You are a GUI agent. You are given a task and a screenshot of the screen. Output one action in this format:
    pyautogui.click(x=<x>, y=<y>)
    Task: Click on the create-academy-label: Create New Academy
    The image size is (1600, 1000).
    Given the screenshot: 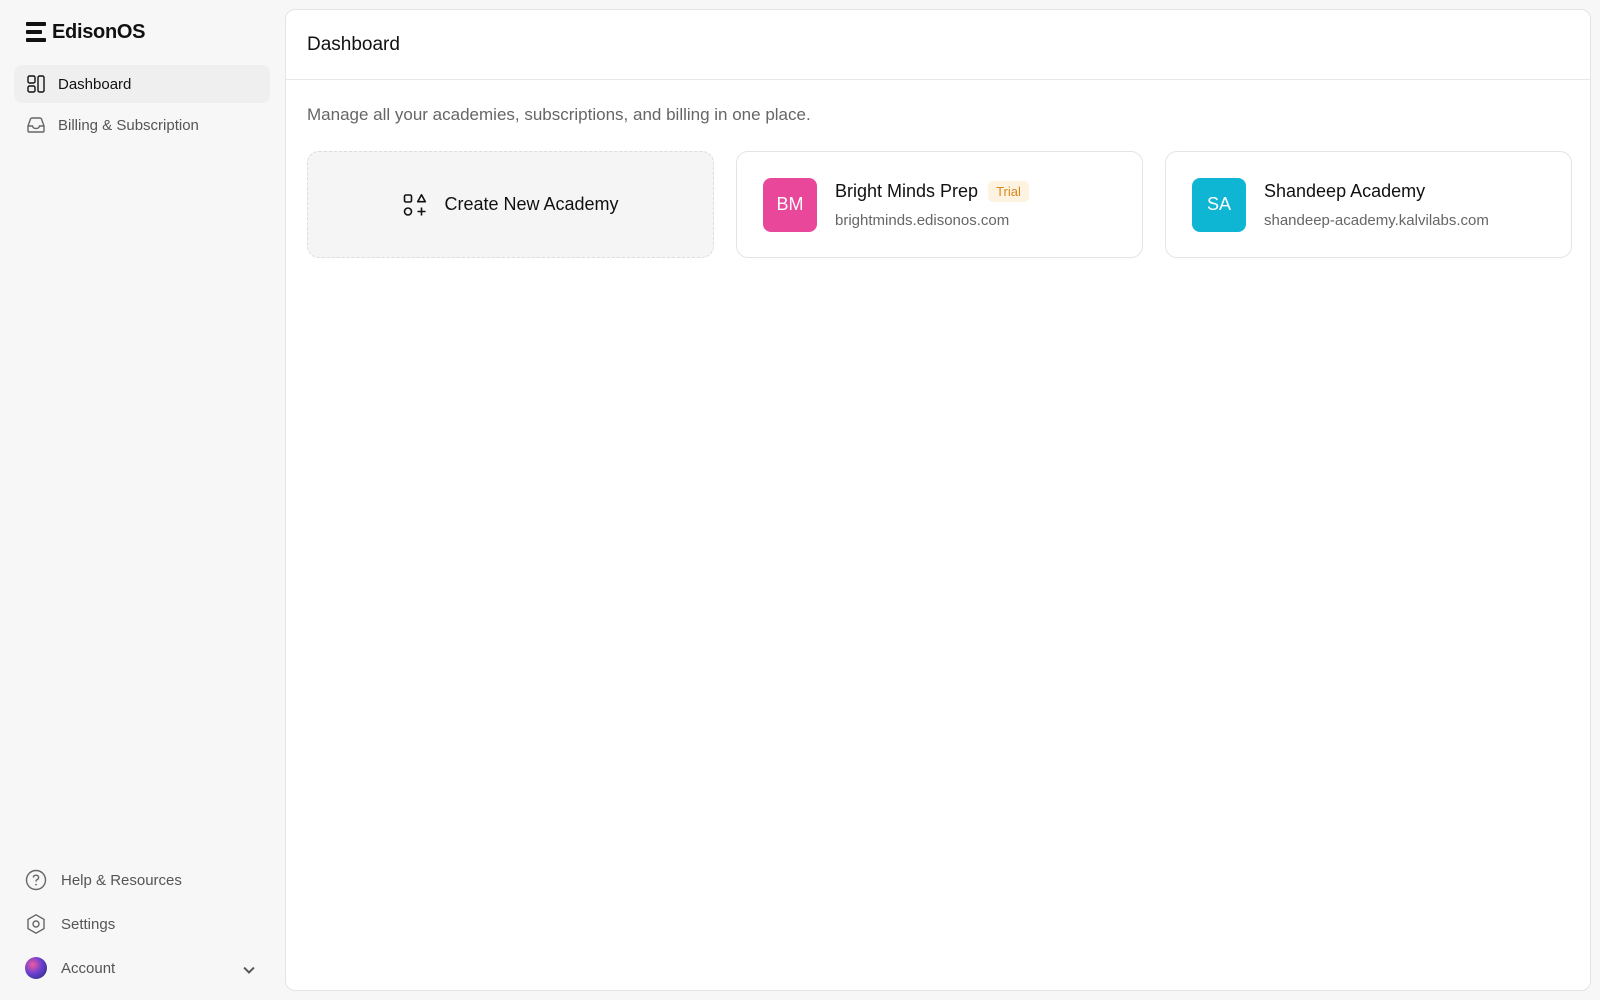 What is the action you would take?
    pyautogui.click(x=531, y=204)
    